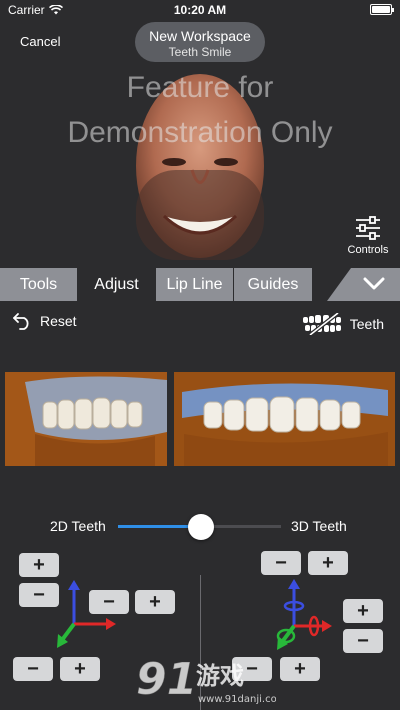 This screenshot has height=710, width=400. What do you see at coordinates (363, 641) in the screenshot?
I see `rotate-x-minus-button: −` at bounding box center [363, 641].